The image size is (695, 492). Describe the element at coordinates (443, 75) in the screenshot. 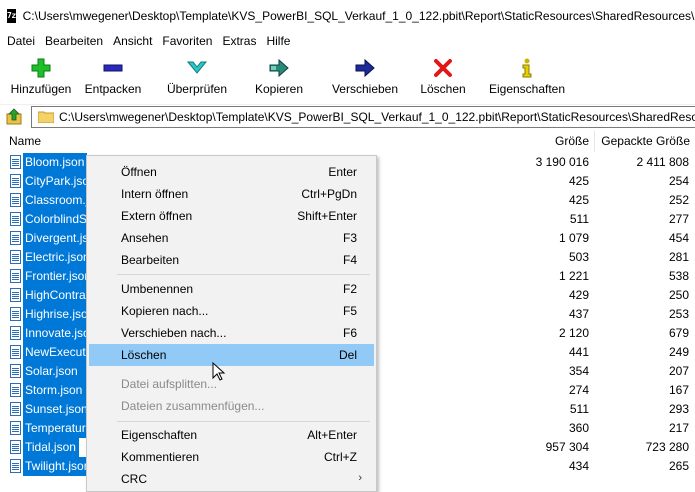

I see `delete-button: Löschen` at that location.